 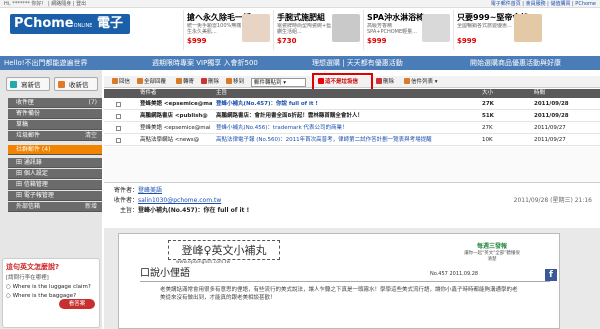 What do you see at coordinates (439, 274) in the screenshot?
I see `issue-no: No.457` at bounding box center [439, 274].